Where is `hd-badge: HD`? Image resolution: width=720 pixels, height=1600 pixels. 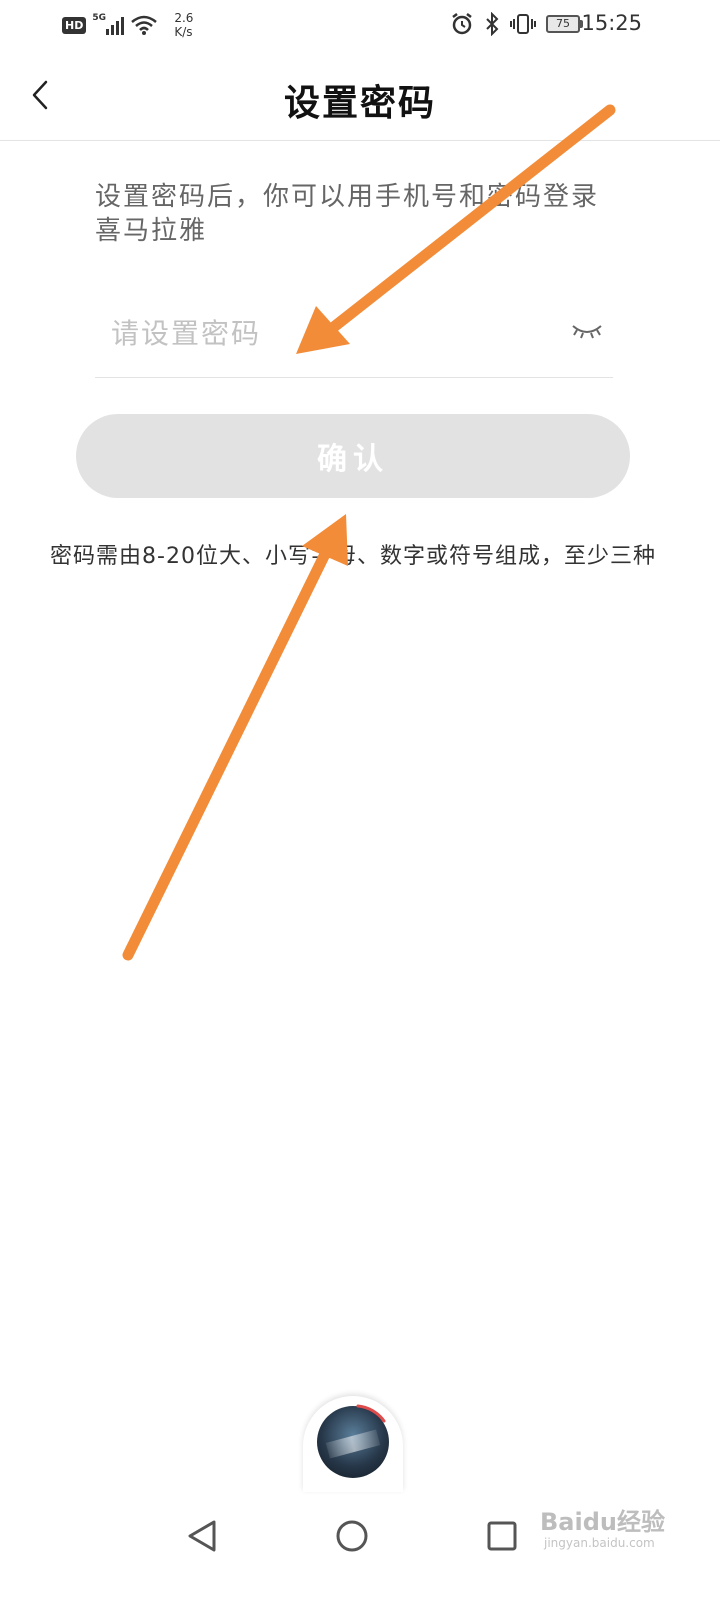
hd-badge: HD is located at coordinates (74, 25).